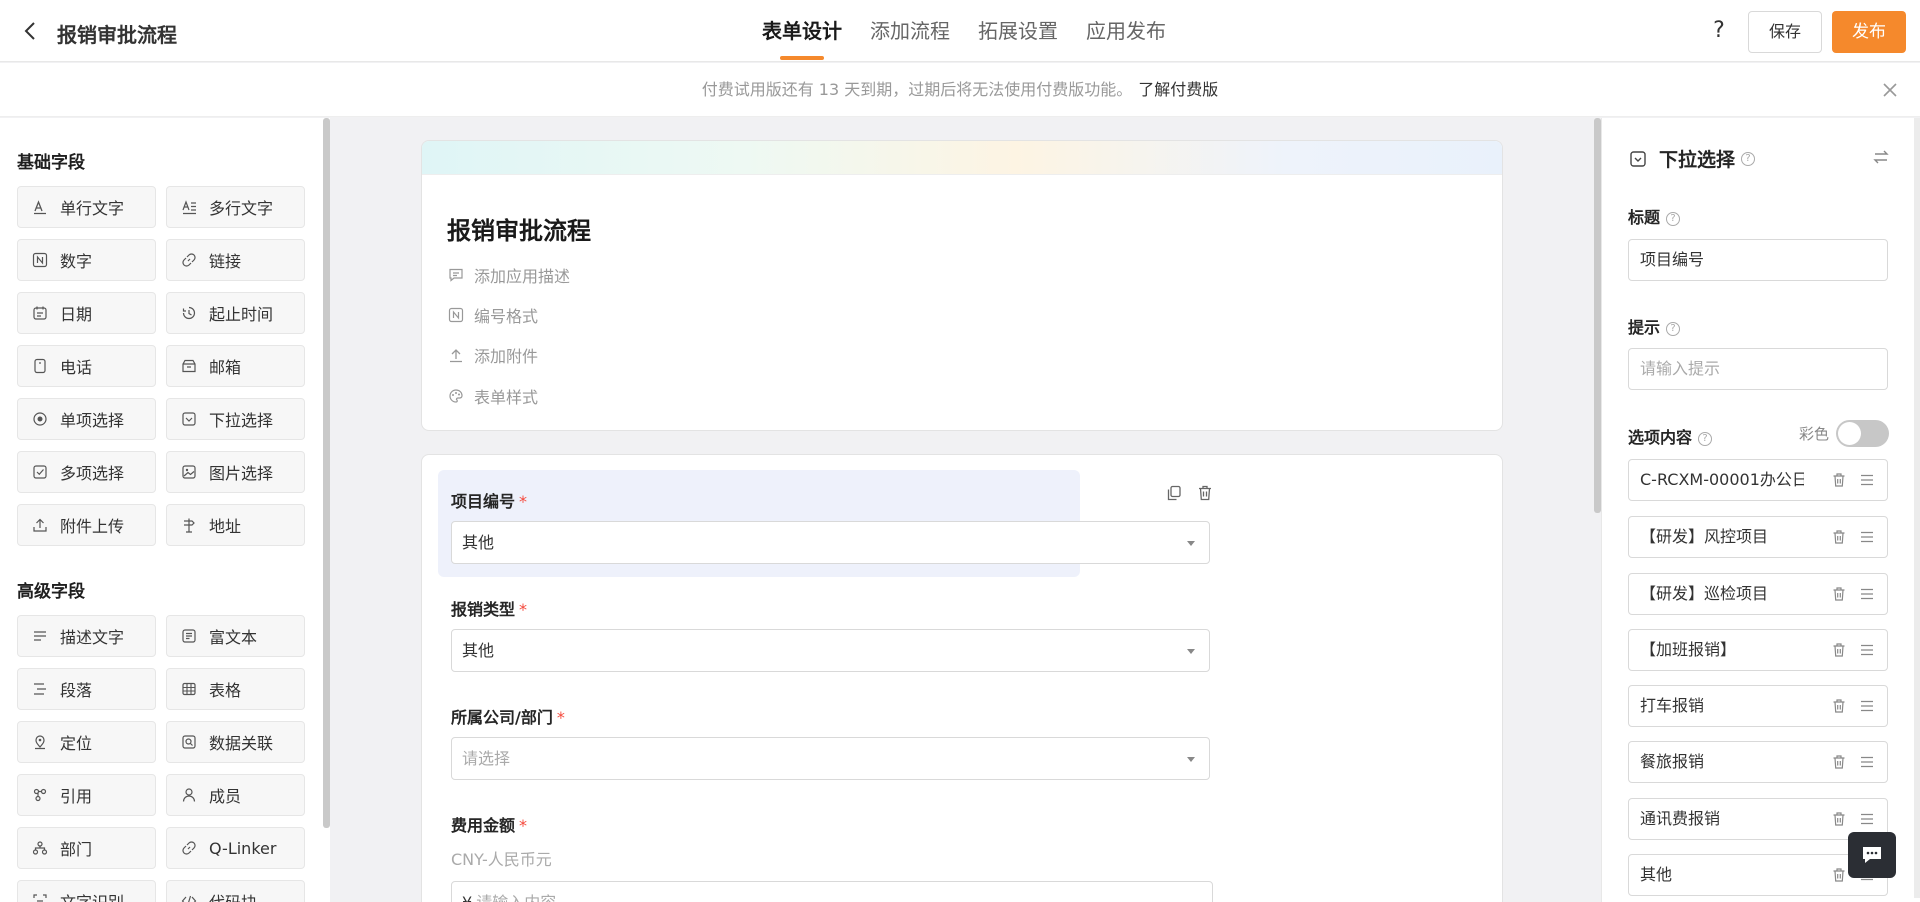  Describe the element at coordinates (802, 31) in the screenshot. I see `tab-form-design: 表单设计` at that location.